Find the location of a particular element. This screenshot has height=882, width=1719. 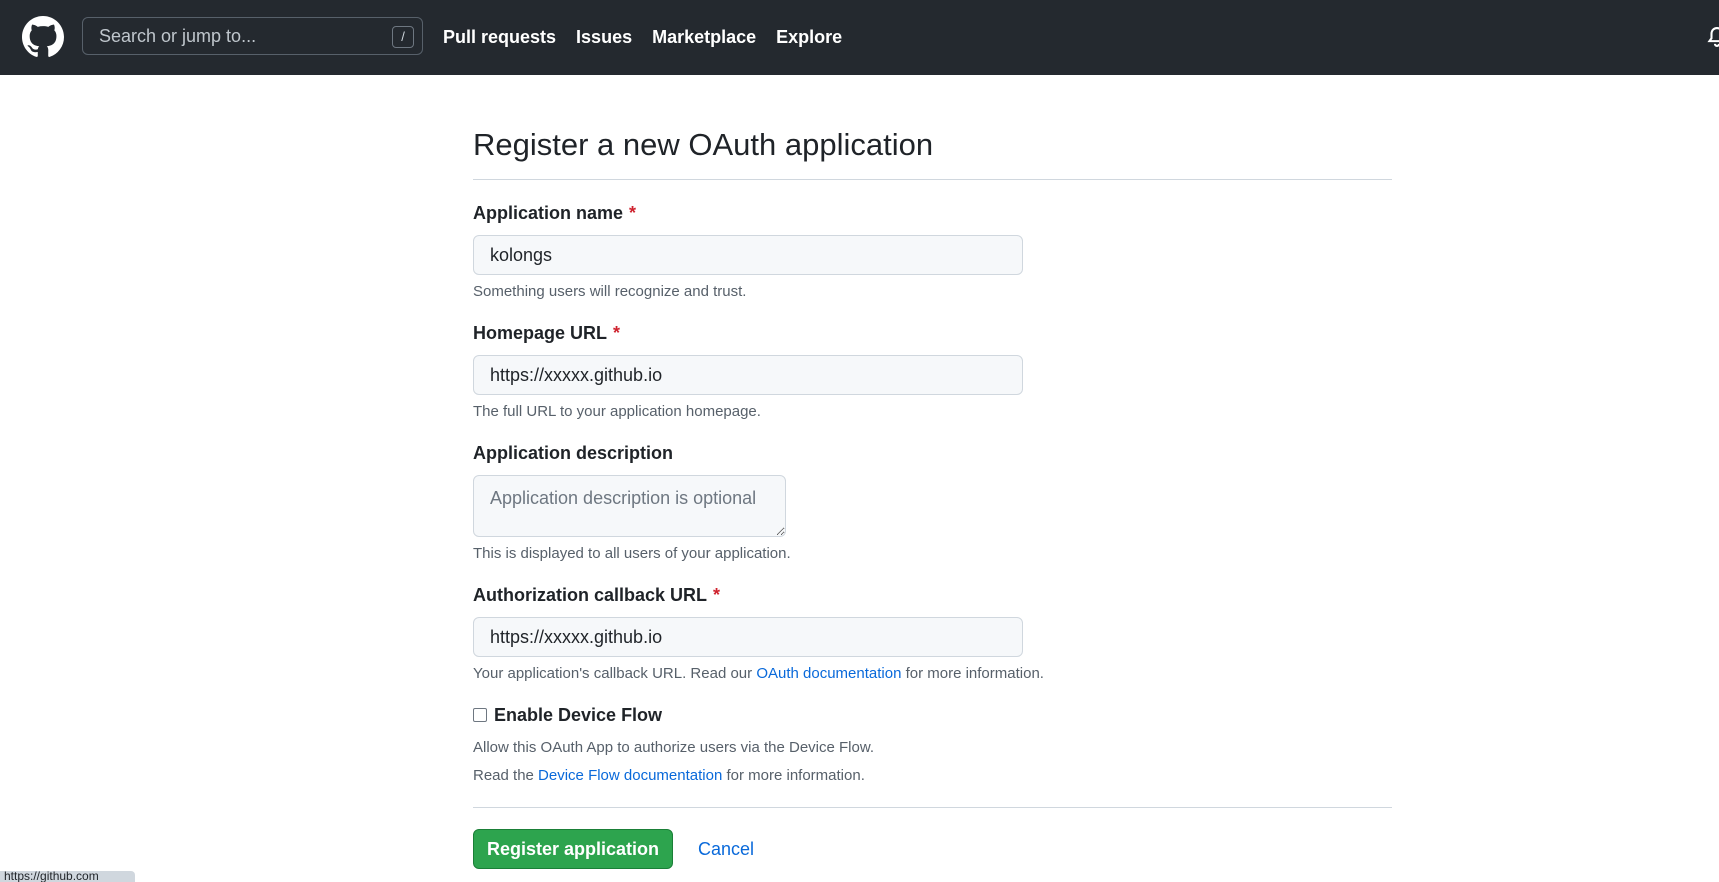

device-flow-label: Enable Device Flow is located at coordinates (578, 715).